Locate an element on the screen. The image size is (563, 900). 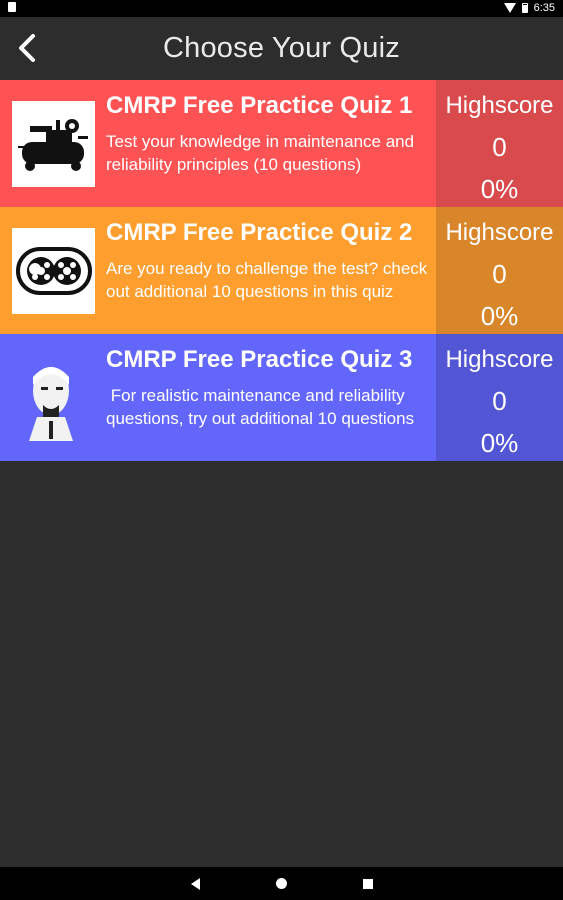
gear-pump-icon is located at coordinates (53, 271).